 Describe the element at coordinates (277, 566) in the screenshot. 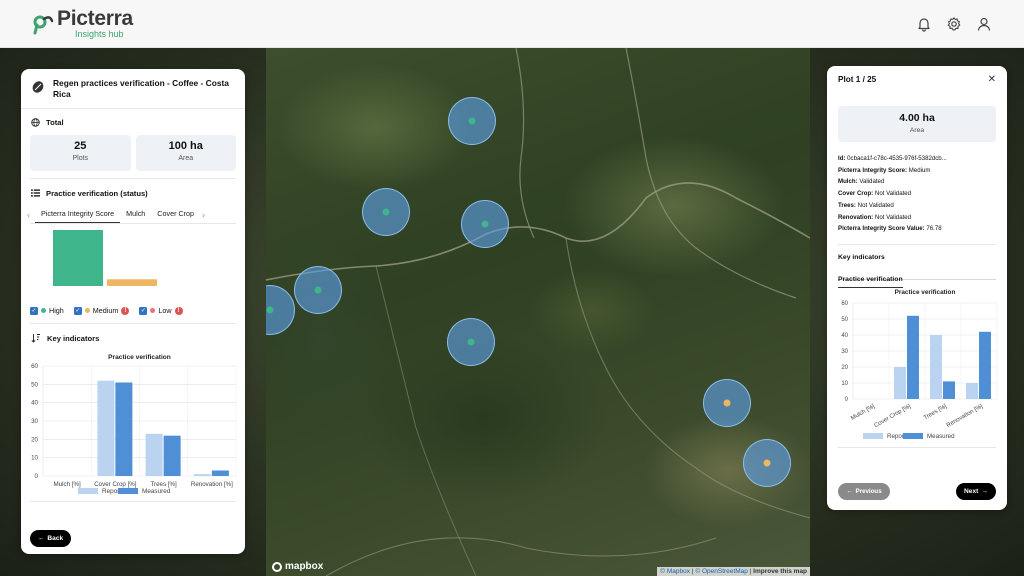

I see `mapbox-logo-icon` at that location.